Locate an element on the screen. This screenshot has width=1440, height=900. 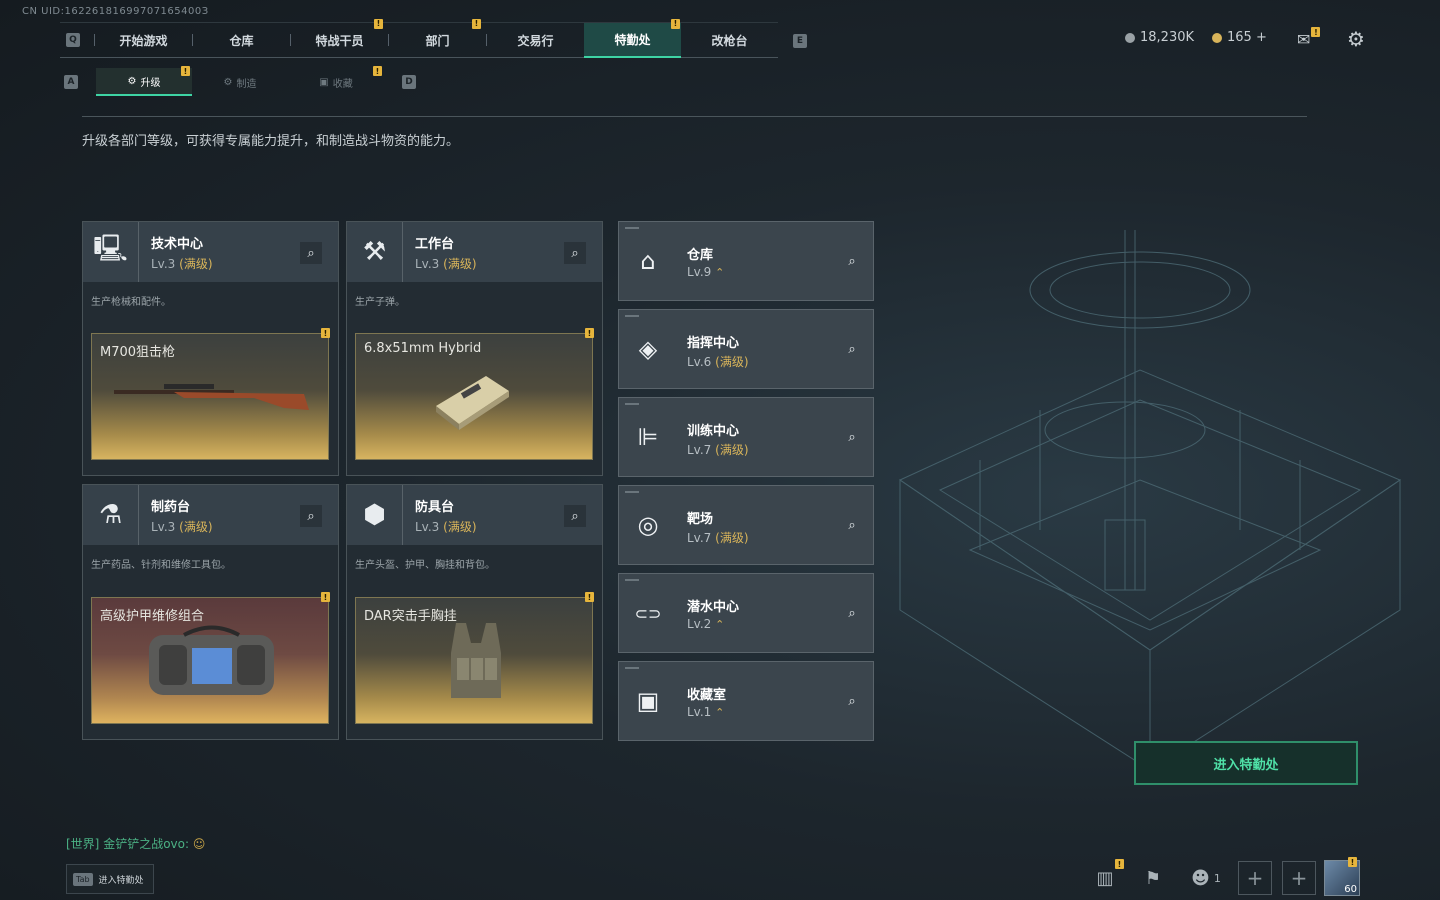
tab-warehouse: 仓库 is located at coordinates (241, 40).